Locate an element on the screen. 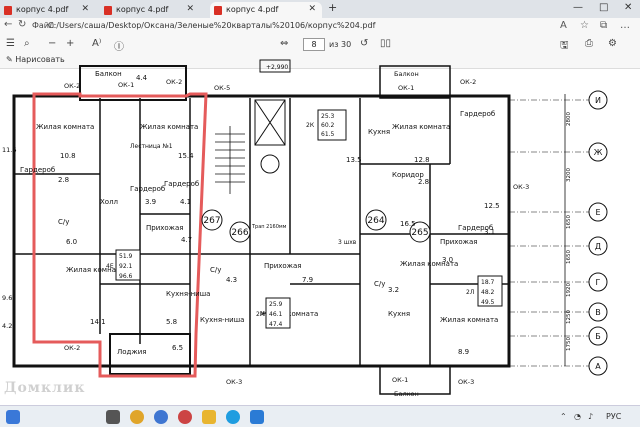 The width and height of the screenshot is (640, 427). svg-text: 18.7 is located at coordinates (488, 282).